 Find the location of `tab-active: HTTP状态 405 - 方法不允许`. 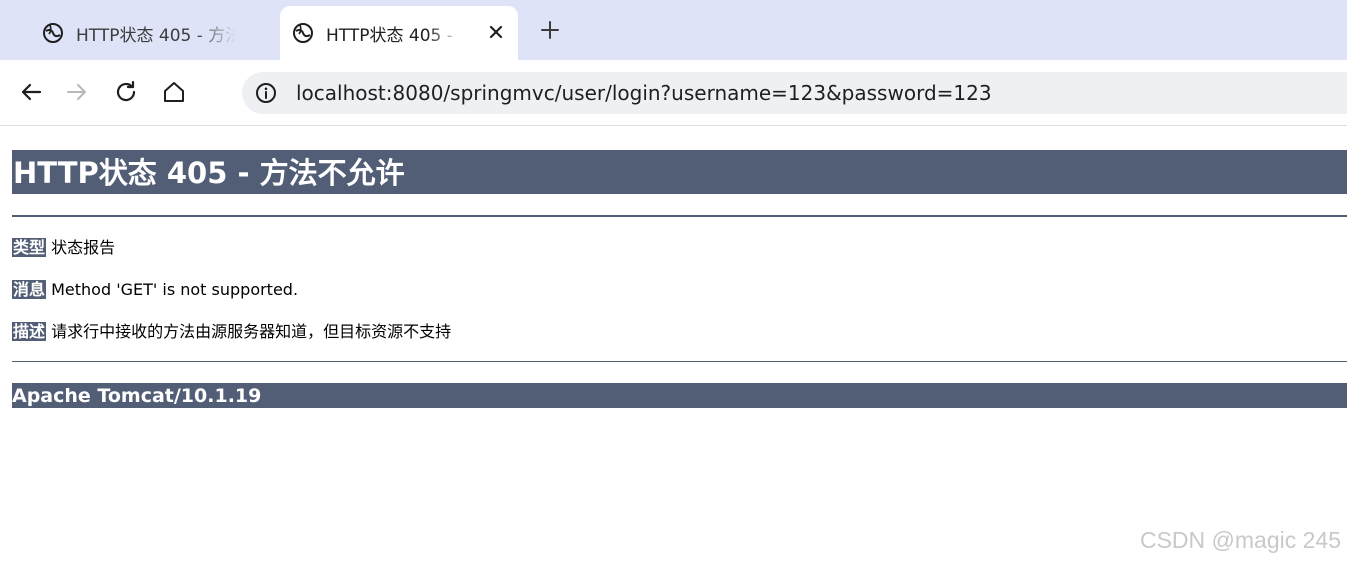

tab-active: HTTP状态 405 - 方法不允许 is located at coordinates (399, 33).